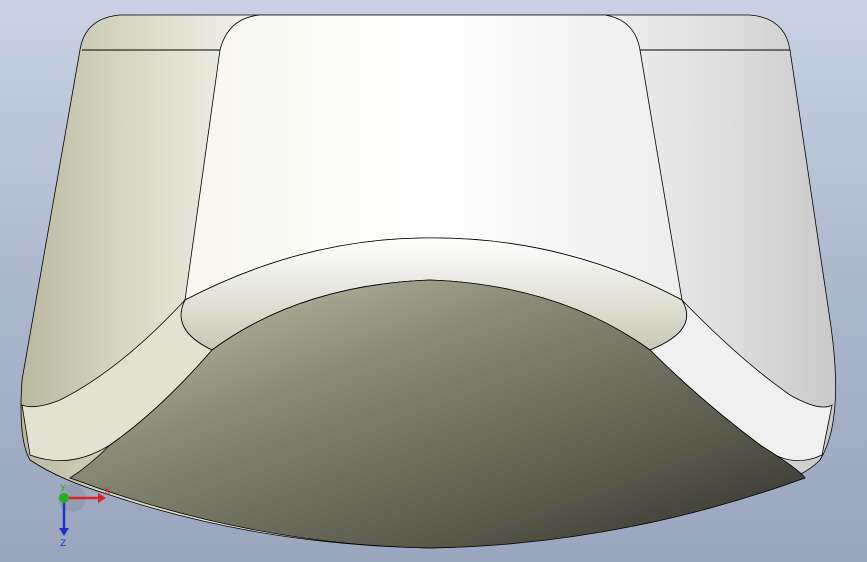 The height and width of the screenshot is (562, 867). What do you see at coordinates (84, 516) in the screenshot?
I see `orientation-triad: X Y Z` at bounding box center [84, 516].